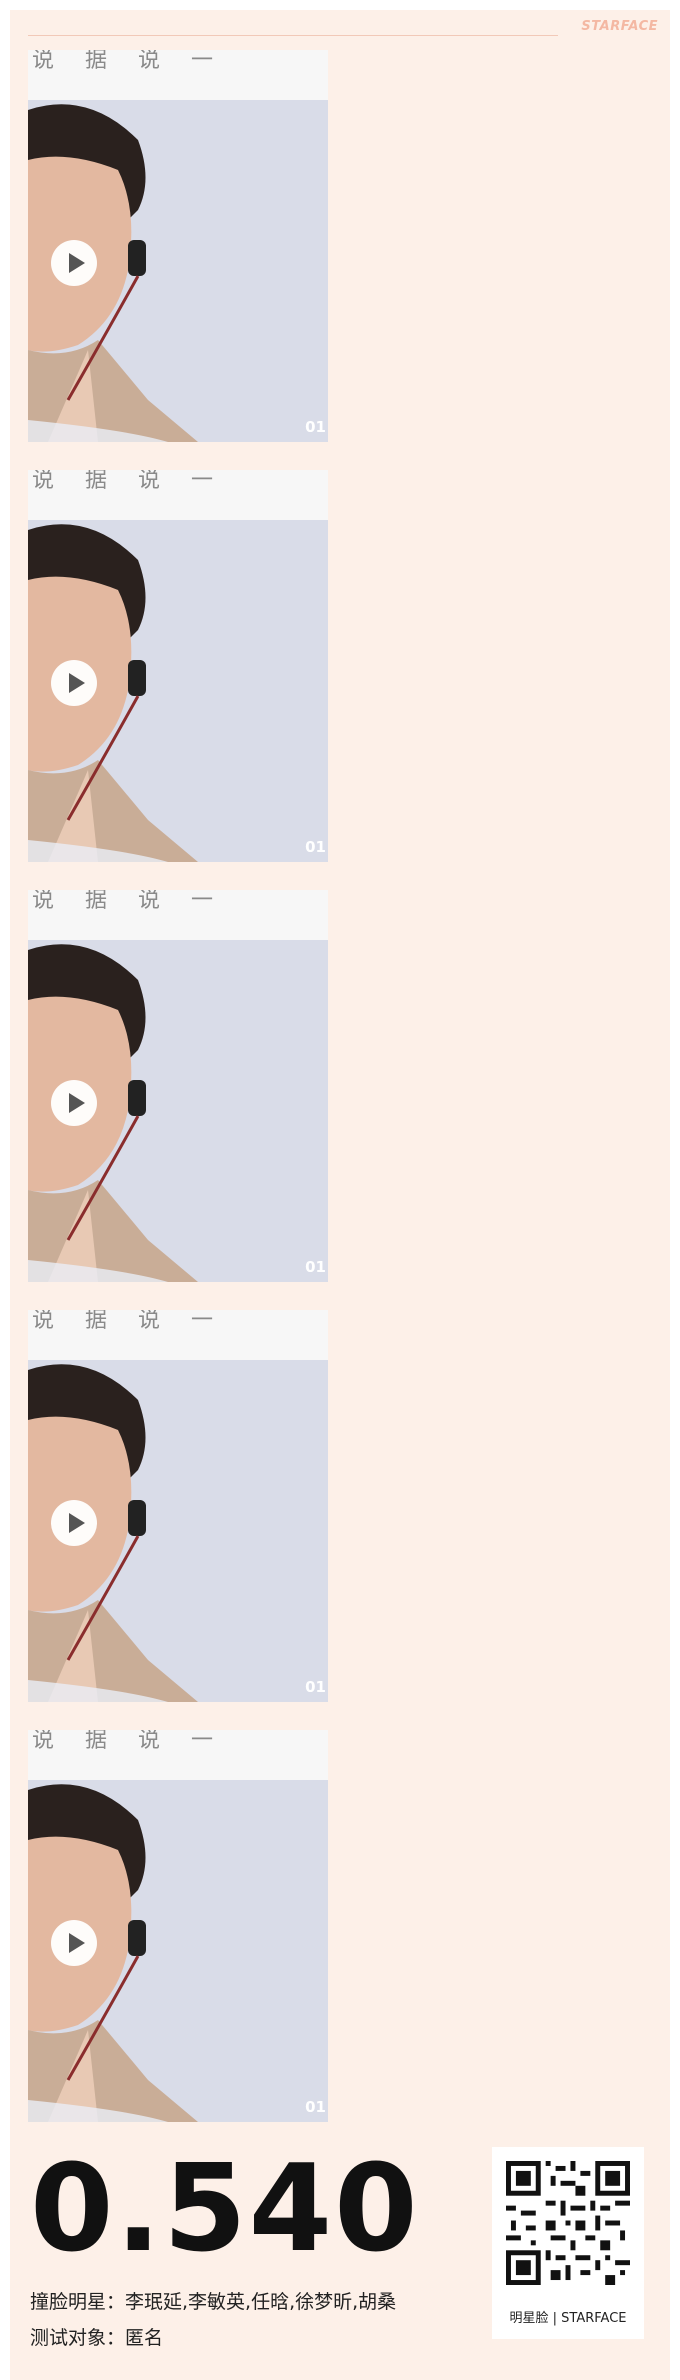 The image size is (680, 2380). I want to click on brand-label: STARFACE, so click(619, 26).